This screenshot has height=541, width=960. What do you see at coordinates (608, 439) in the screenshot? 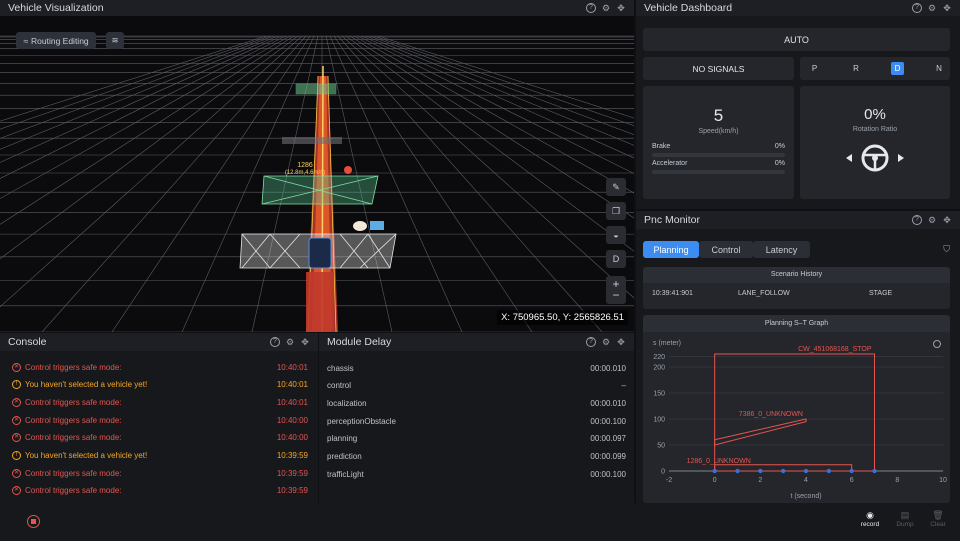
I see `module-delay-value: 00:00.097` at bounding box center [608, 439].